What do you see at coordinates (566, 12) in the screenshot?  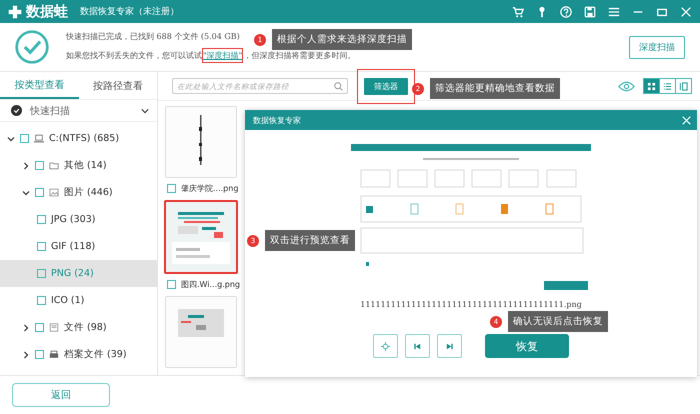 I see `help-icon` at bounding box center [566, 12].